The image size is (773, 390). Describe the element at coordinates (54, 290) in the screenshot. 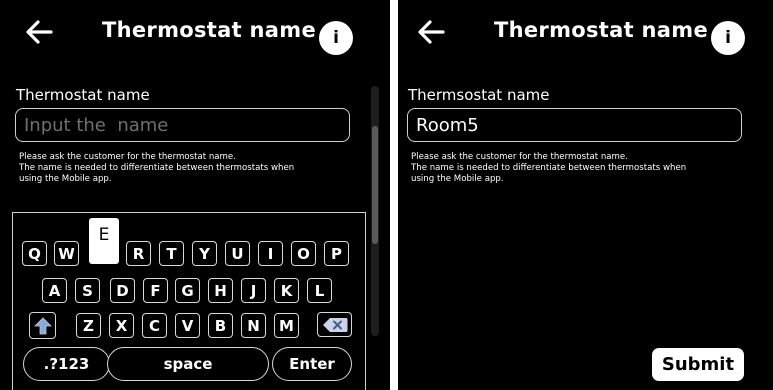

I see `key-a: A` at that location.